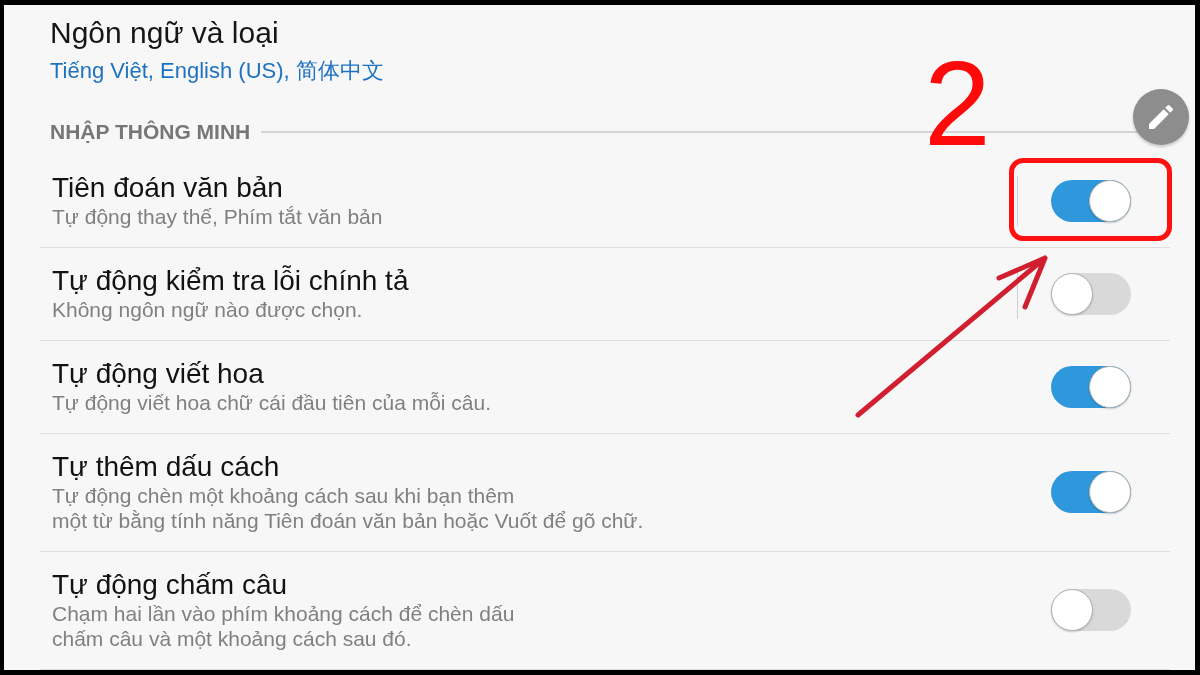 The width and height of the screenshot is (1200, 675). I want to click on setting-title: Tự động chấm câu, so click(170, 585).